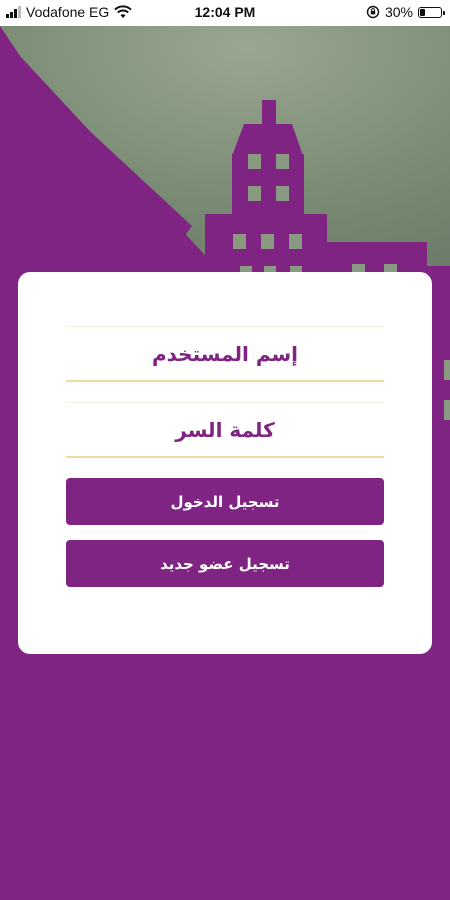 This screenshot has width=450, height=900. Describe the element at coordinates (269, 112) in the screenshot. I see `chimney` at that location.